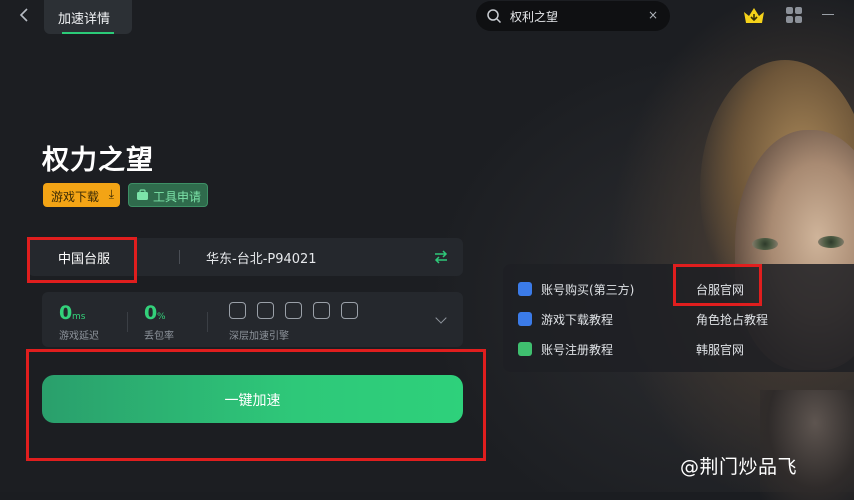  Describe the element at coordinates (577, 319) in the screenshot. I see `link-download-tutorial: 游戏下载教程` at that location.